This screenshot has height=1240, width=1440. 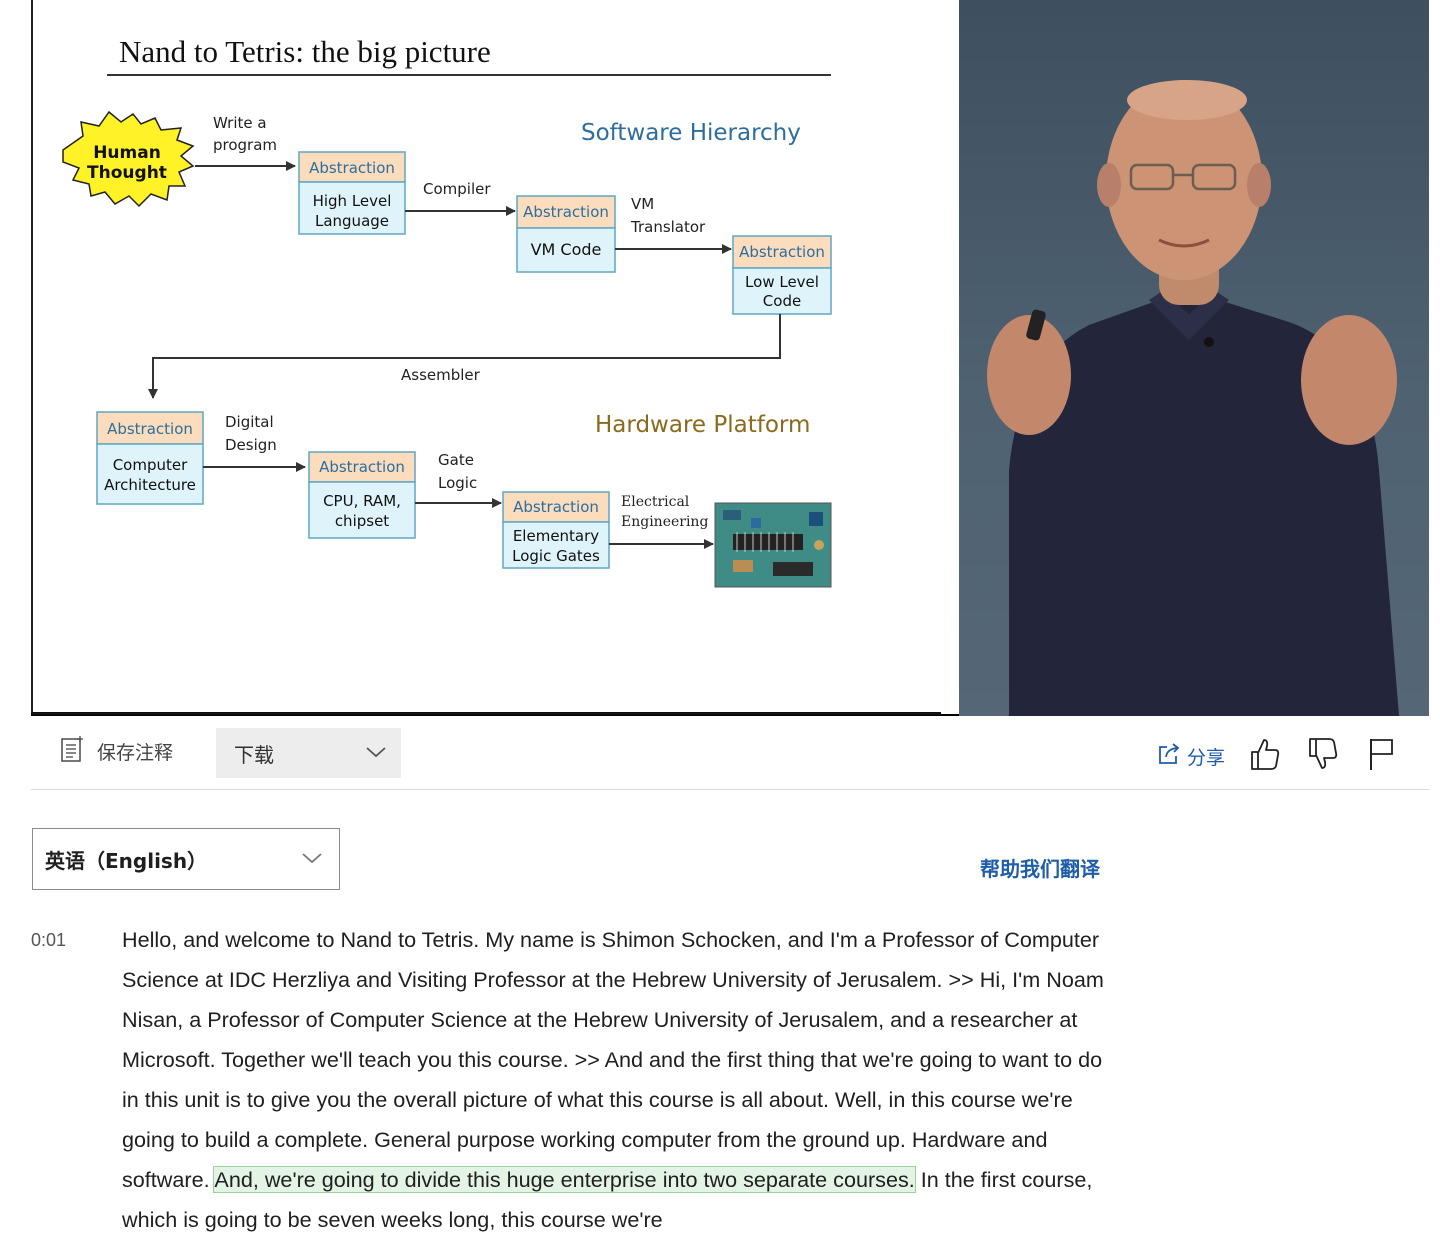 I want to click on gate-logic-label-line1: Gate, so click(x=456, y=460).